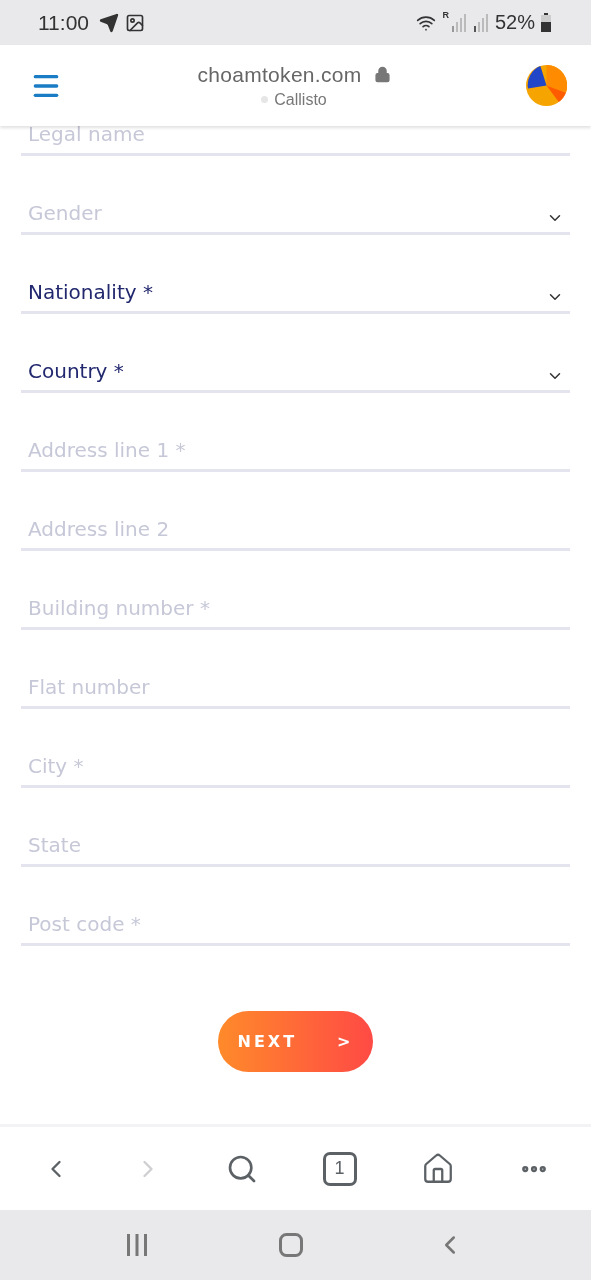 The width and height of the screenshot is (591, 1280). Describe the element at coordinates (445, 15) in the screenshot. I see `roaming-indicator: R` at that location.